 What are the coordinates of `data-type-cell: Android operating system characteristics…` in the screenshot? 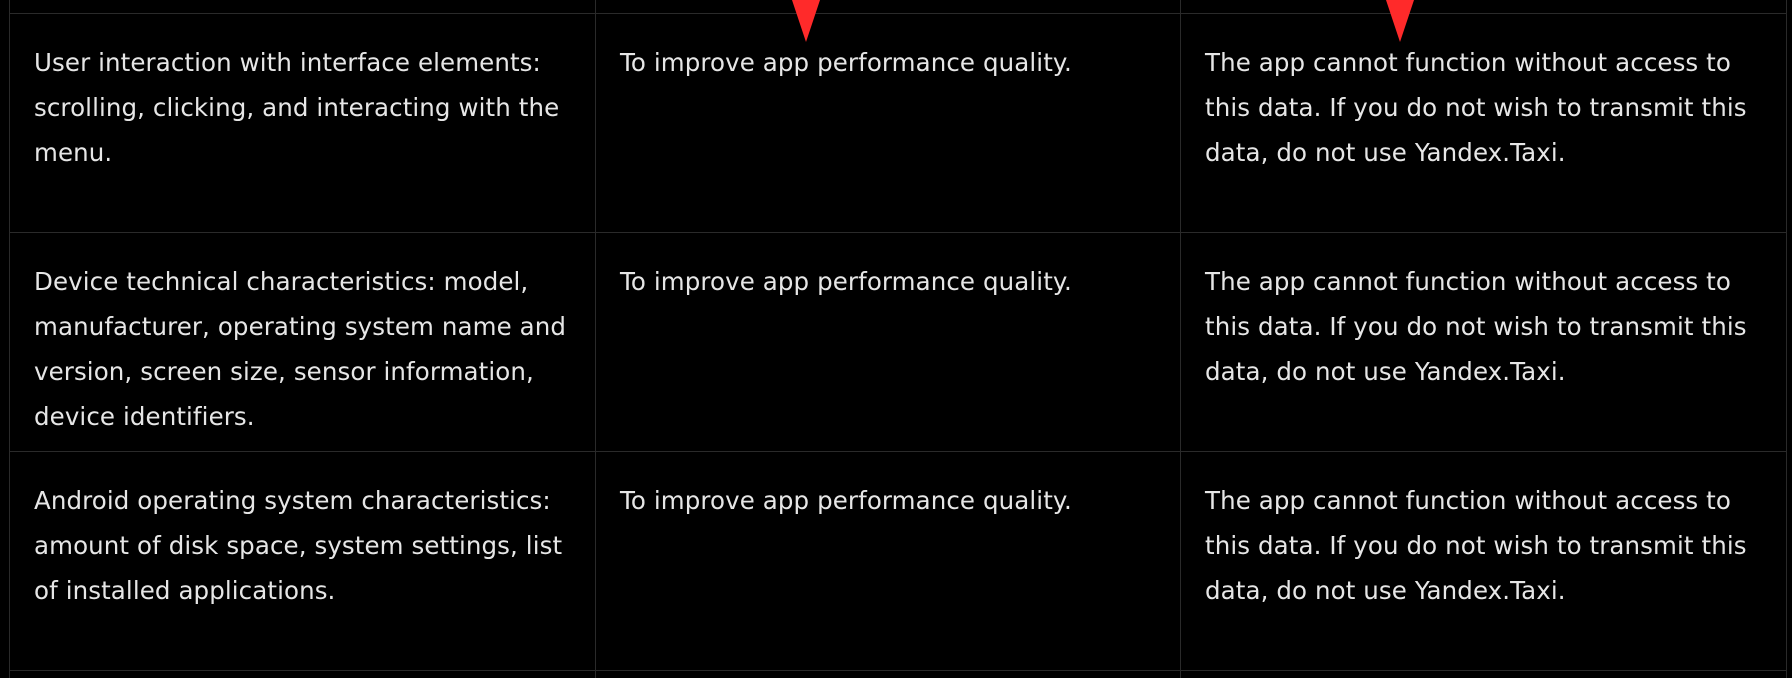 It's located at (302, 561).